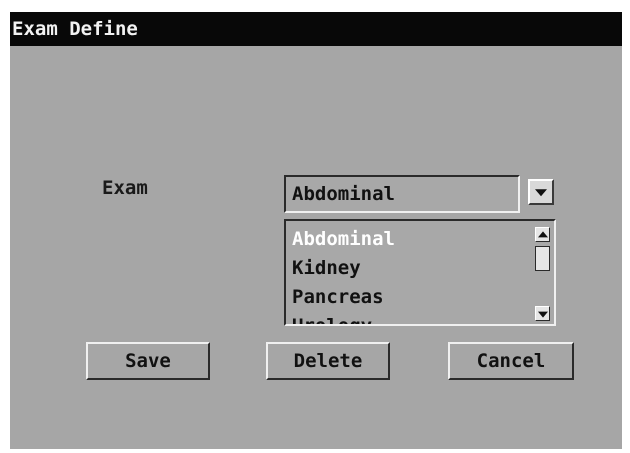 The width and height of the screenshot is (630, 453). I want to click on exam-dropdown-button, so click(541, 192).